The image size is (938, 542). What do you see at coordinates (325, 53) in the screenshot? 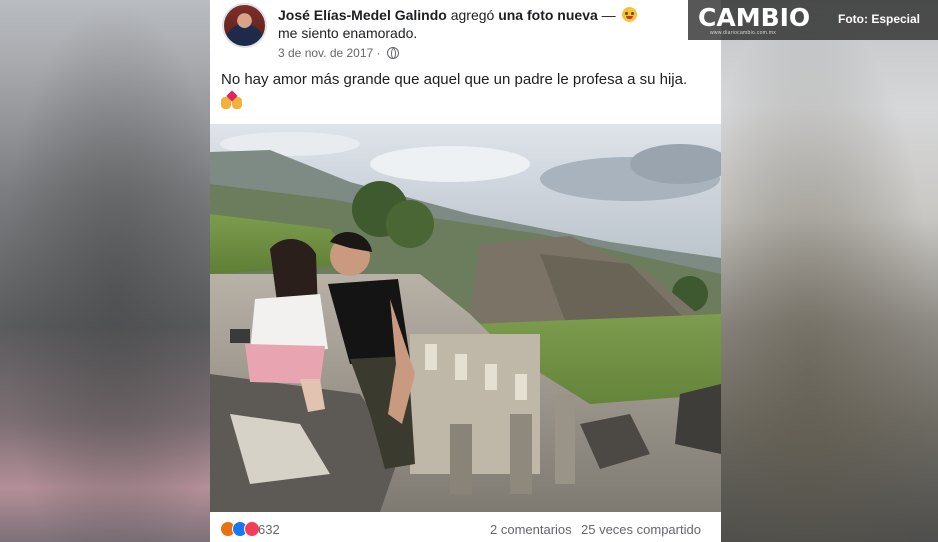
I see `post-date: 3 de nov. de 2017` at bounding box center [325, 53].